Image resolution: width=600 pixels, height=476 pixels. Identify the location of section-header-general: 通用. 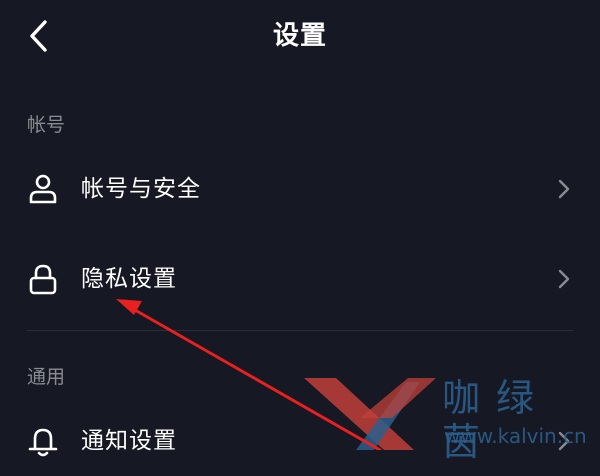
(46, 377).